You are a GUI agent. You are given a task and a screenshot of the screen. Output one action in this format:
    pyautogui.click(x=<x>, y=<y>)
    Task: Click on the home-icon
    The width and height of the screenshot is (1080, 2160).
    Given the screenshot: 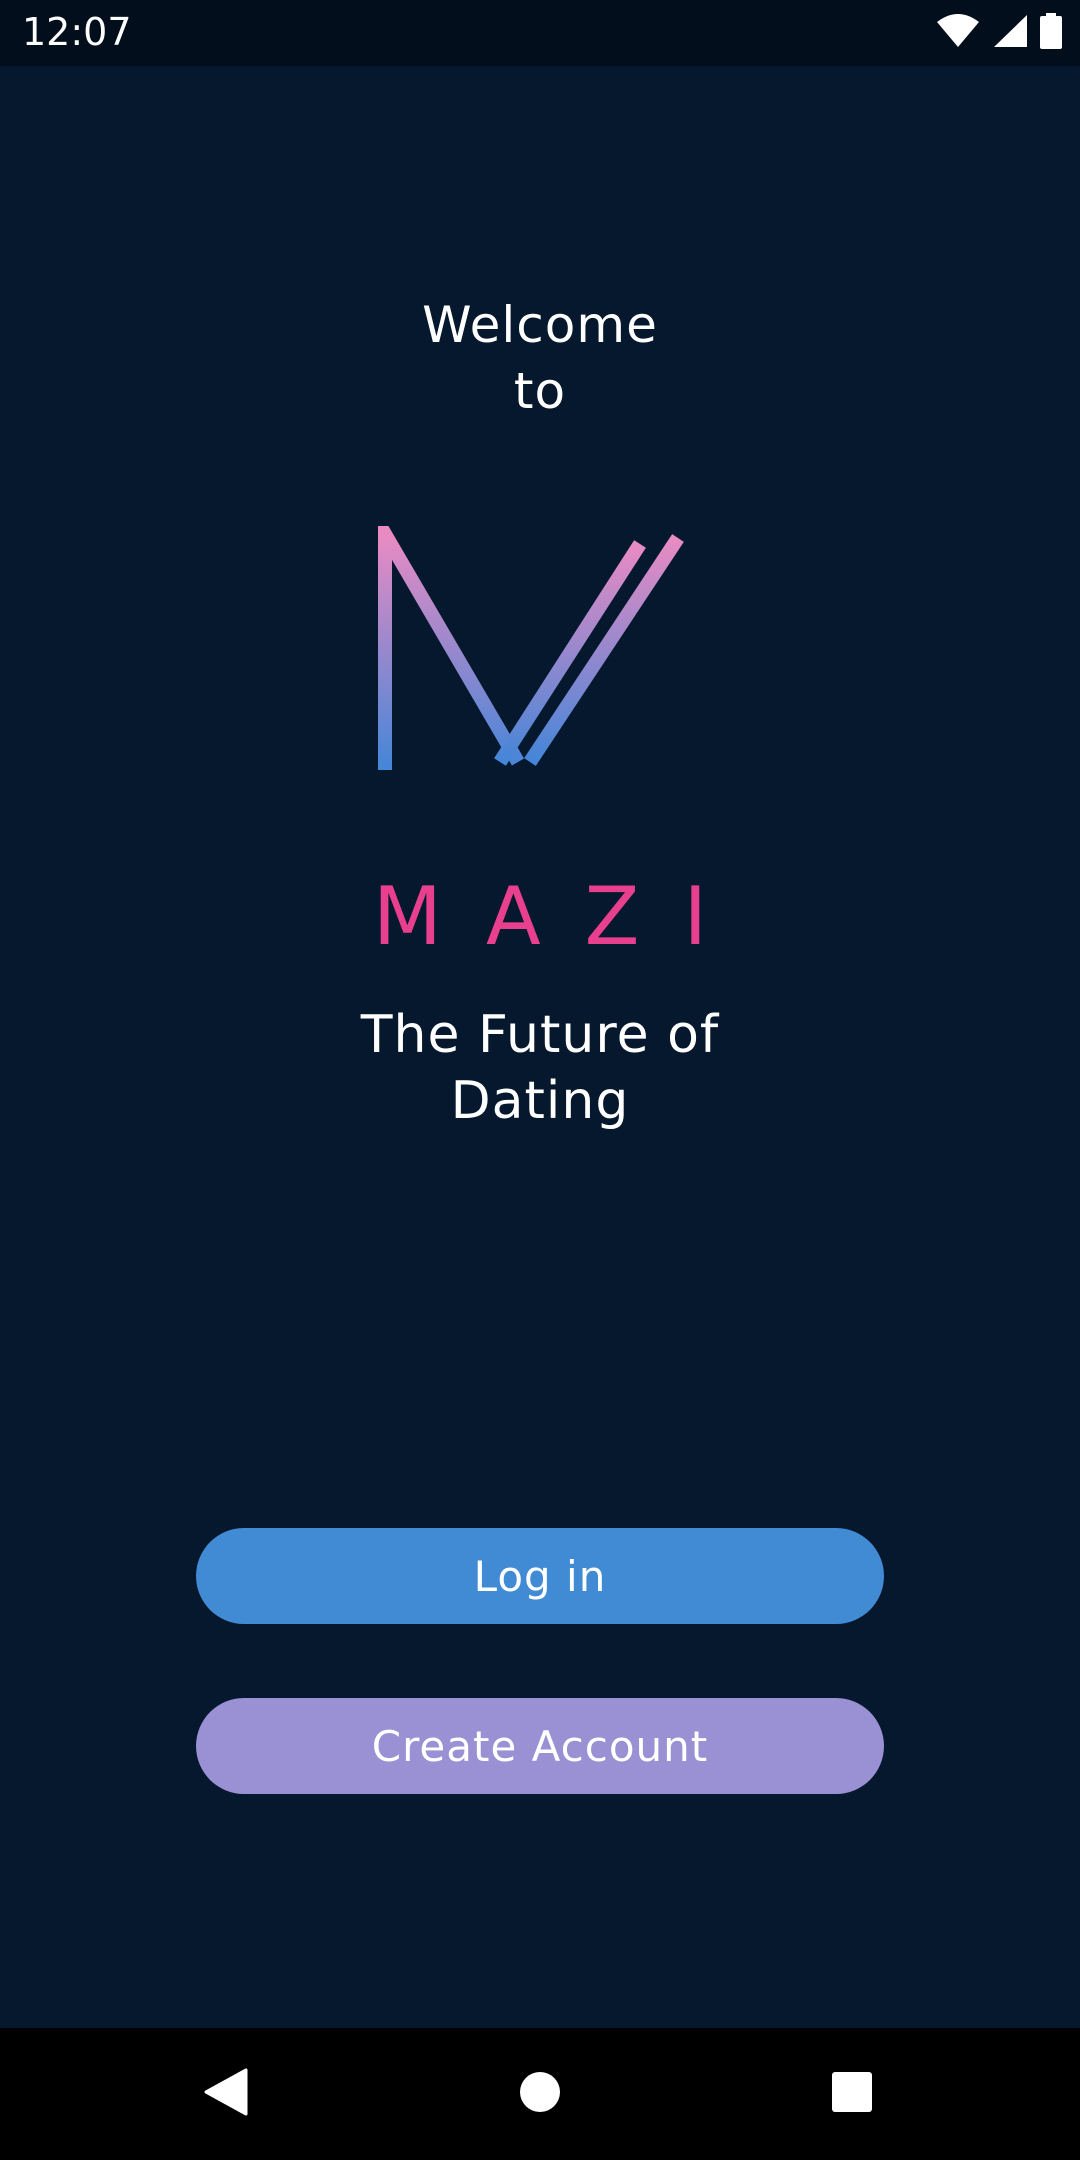 What is the action you would take?
    pyautogui.click(x=540, y=2094)
    